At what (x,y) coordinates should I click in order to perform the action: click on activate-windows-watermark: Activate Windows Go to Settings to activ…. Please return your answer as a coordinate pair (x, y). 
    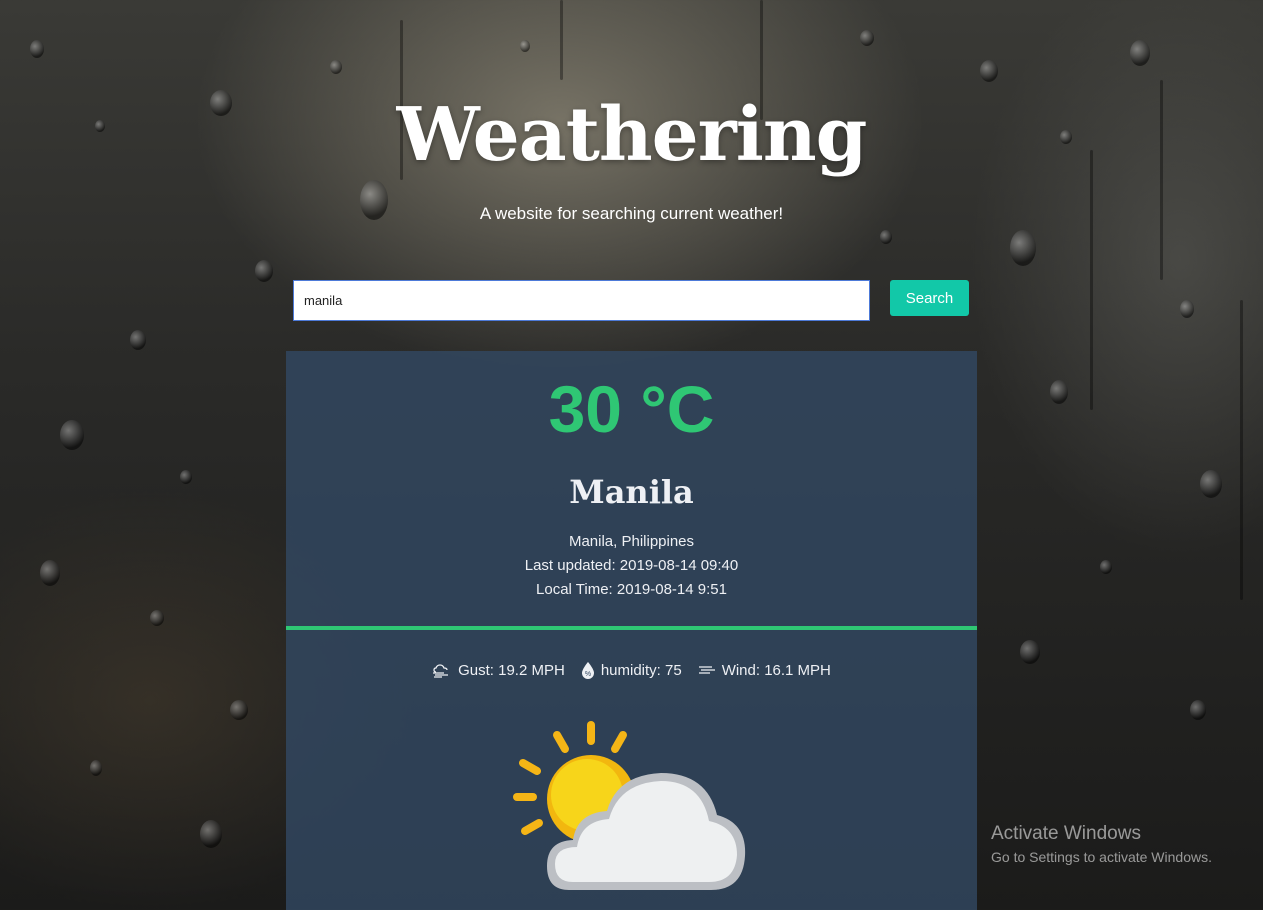
    Looking at the image, I should click on (1101, 844).